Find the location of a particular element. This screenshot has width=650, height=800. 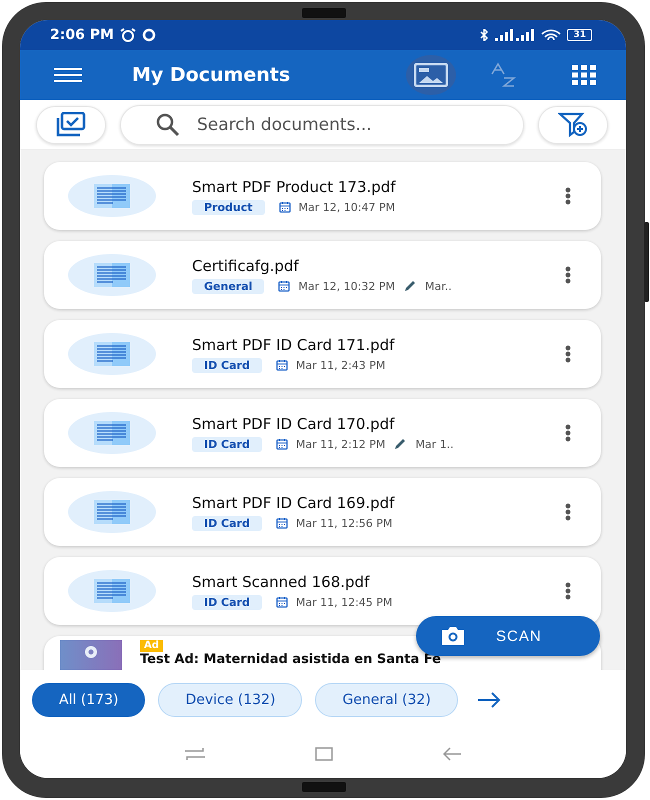

document-card: Smart PDF Product 173.pdf Product Mar 12, 10:47 PM is located at coordinates (322, 196).